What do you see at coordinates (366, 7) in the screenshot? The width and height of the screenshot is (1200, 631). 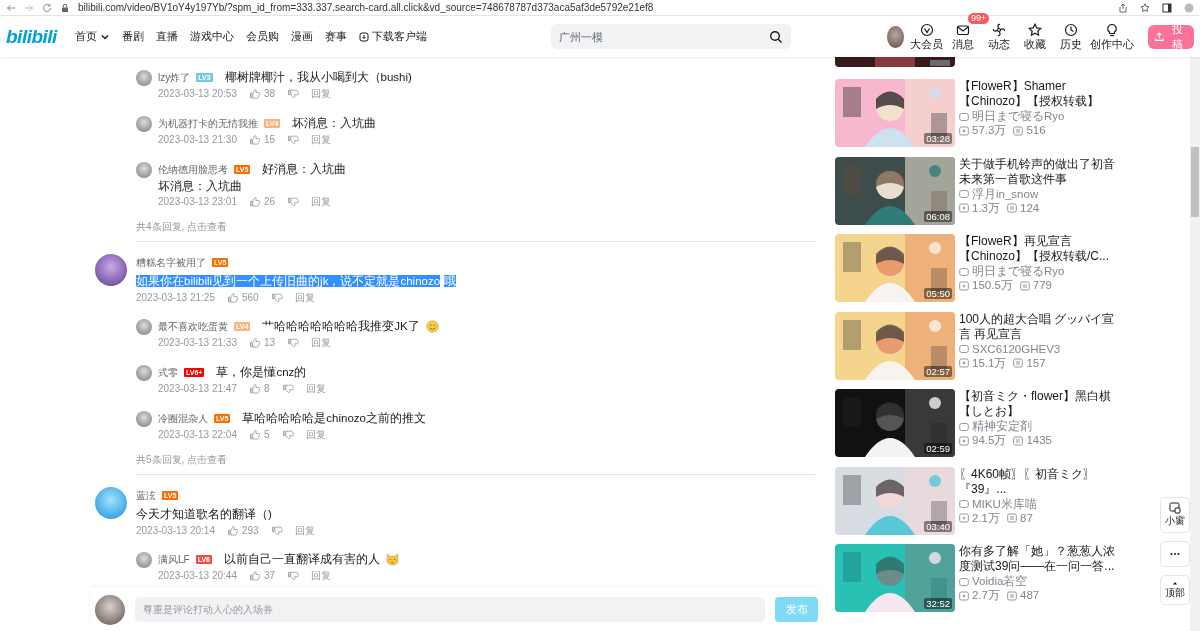 I see `address-bar: bilibili.com/video/BV1oY4y197Yb/?spm_id_from=333.337.search-card.all.click&vd_source=748678787d373aca5af3de5792e21ef8` at bounding box center [366, 7].